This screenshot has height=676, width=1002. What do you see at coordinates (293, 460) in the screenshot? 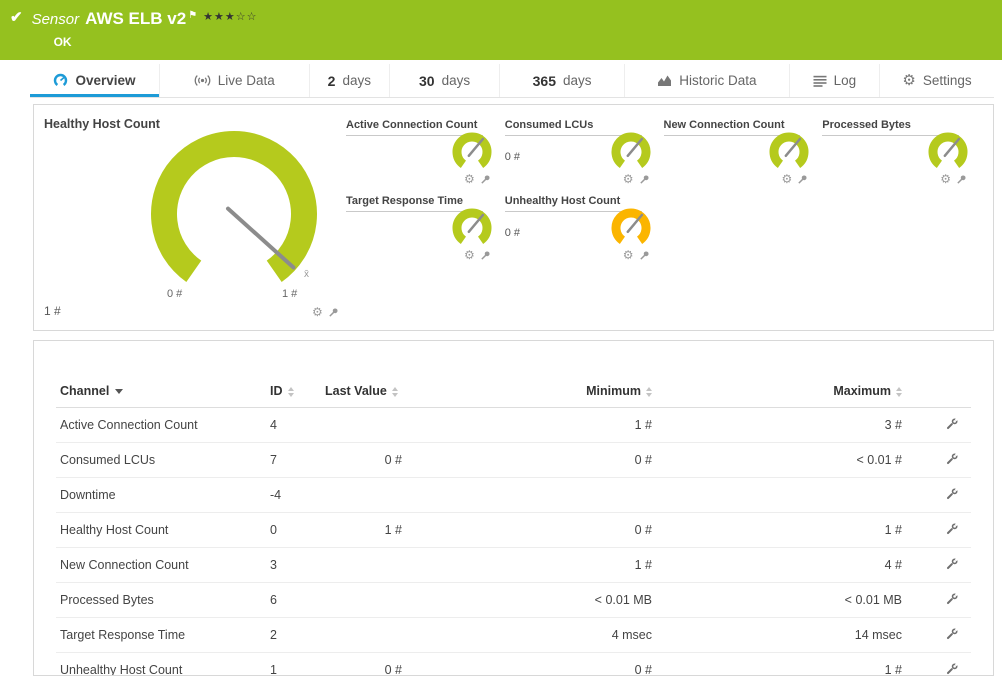
I see `channel-id: 7` at bounding box center [293, 460].